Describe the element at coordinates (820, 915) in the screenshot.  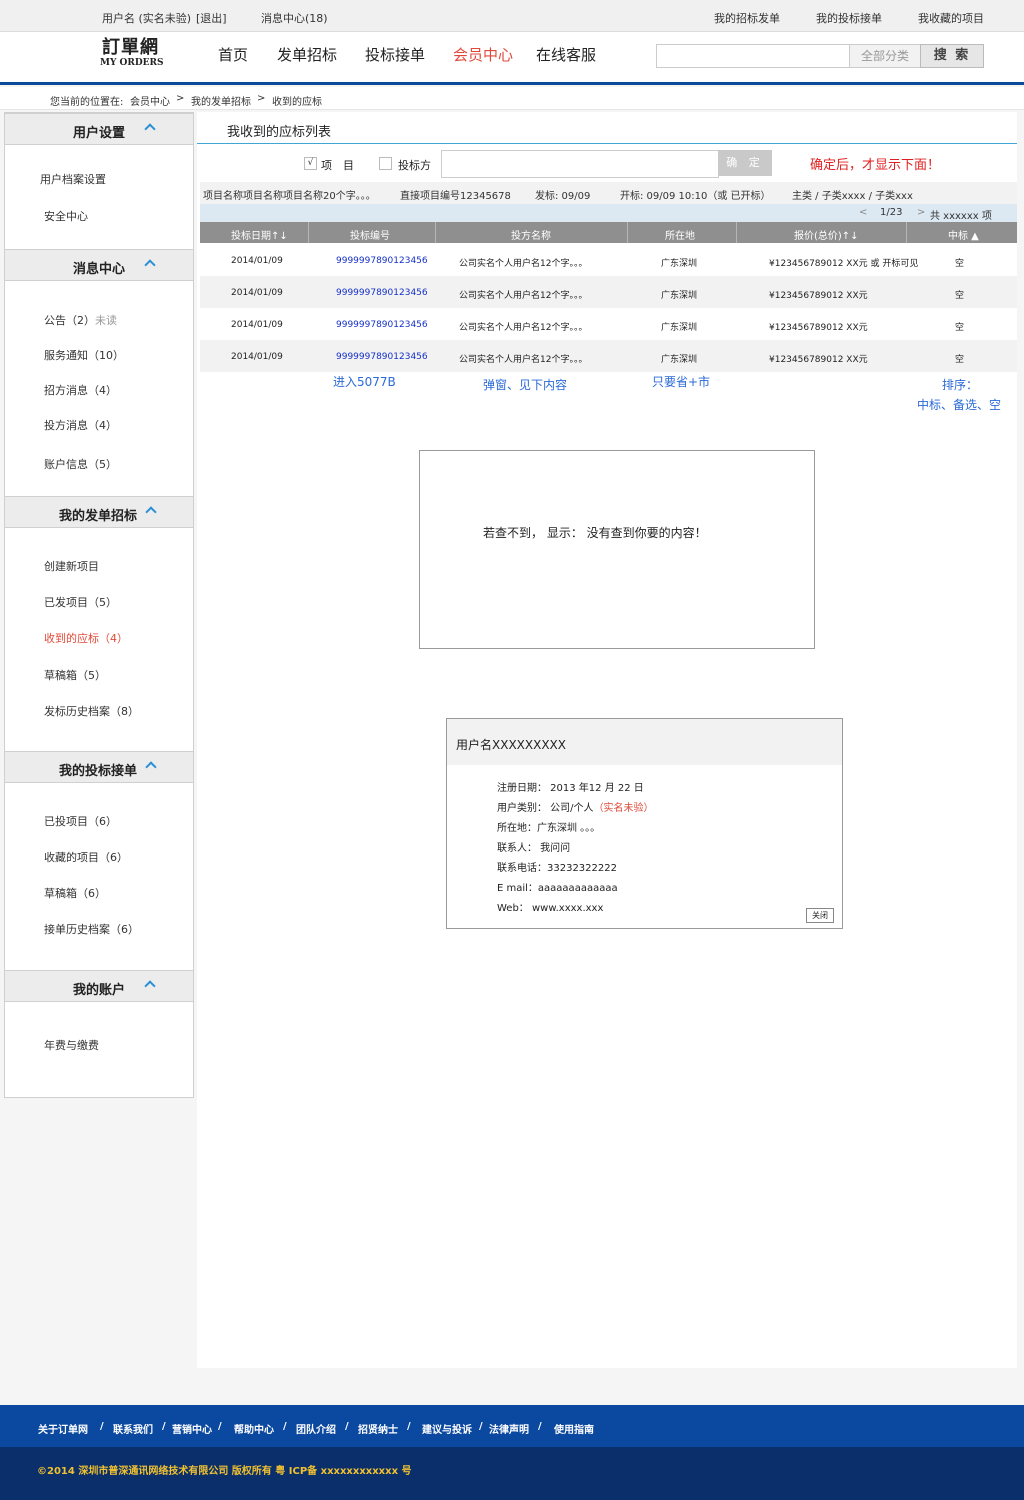
I see `popup-close-button: 关闭` at that location.